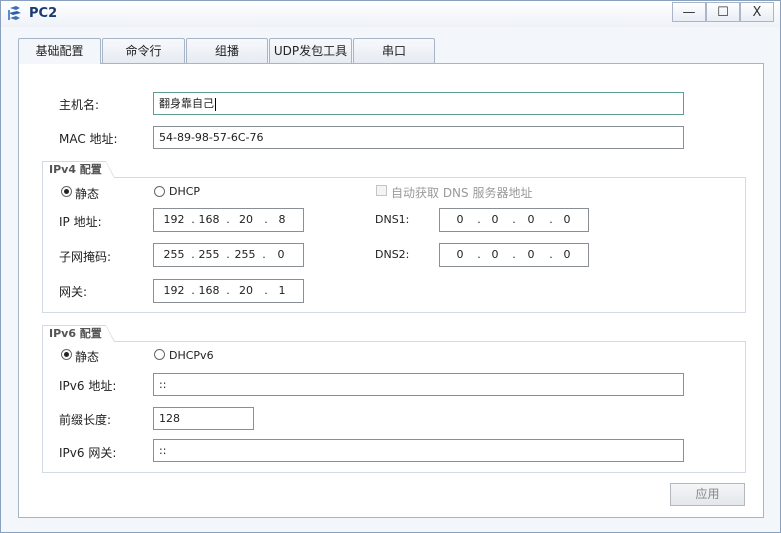  Describe the element at coordinates (203, 418) in the screenshot. I see `prefix-length-field: 128` at that location.